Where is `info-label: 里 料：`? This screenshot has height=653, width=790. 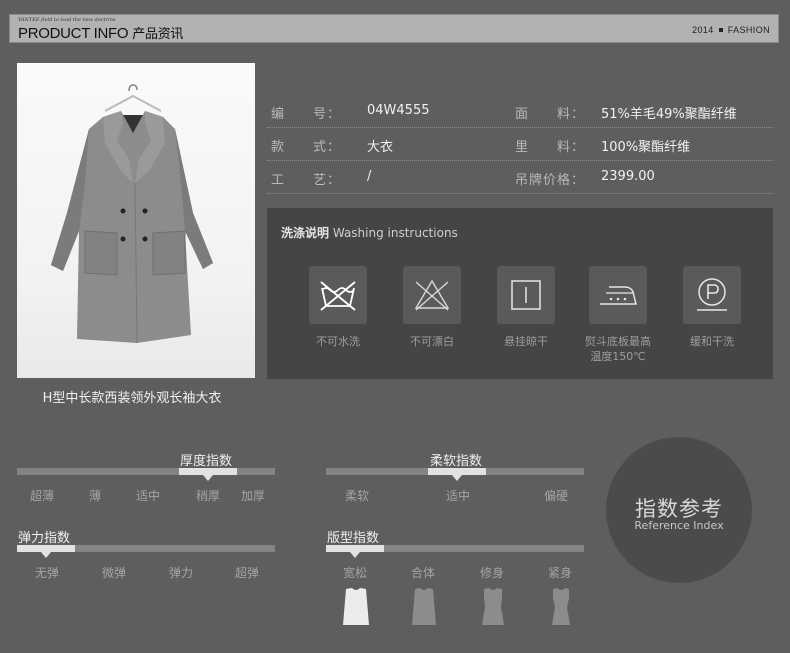
info-label: 里 料： is located at coordinates (550, 147).